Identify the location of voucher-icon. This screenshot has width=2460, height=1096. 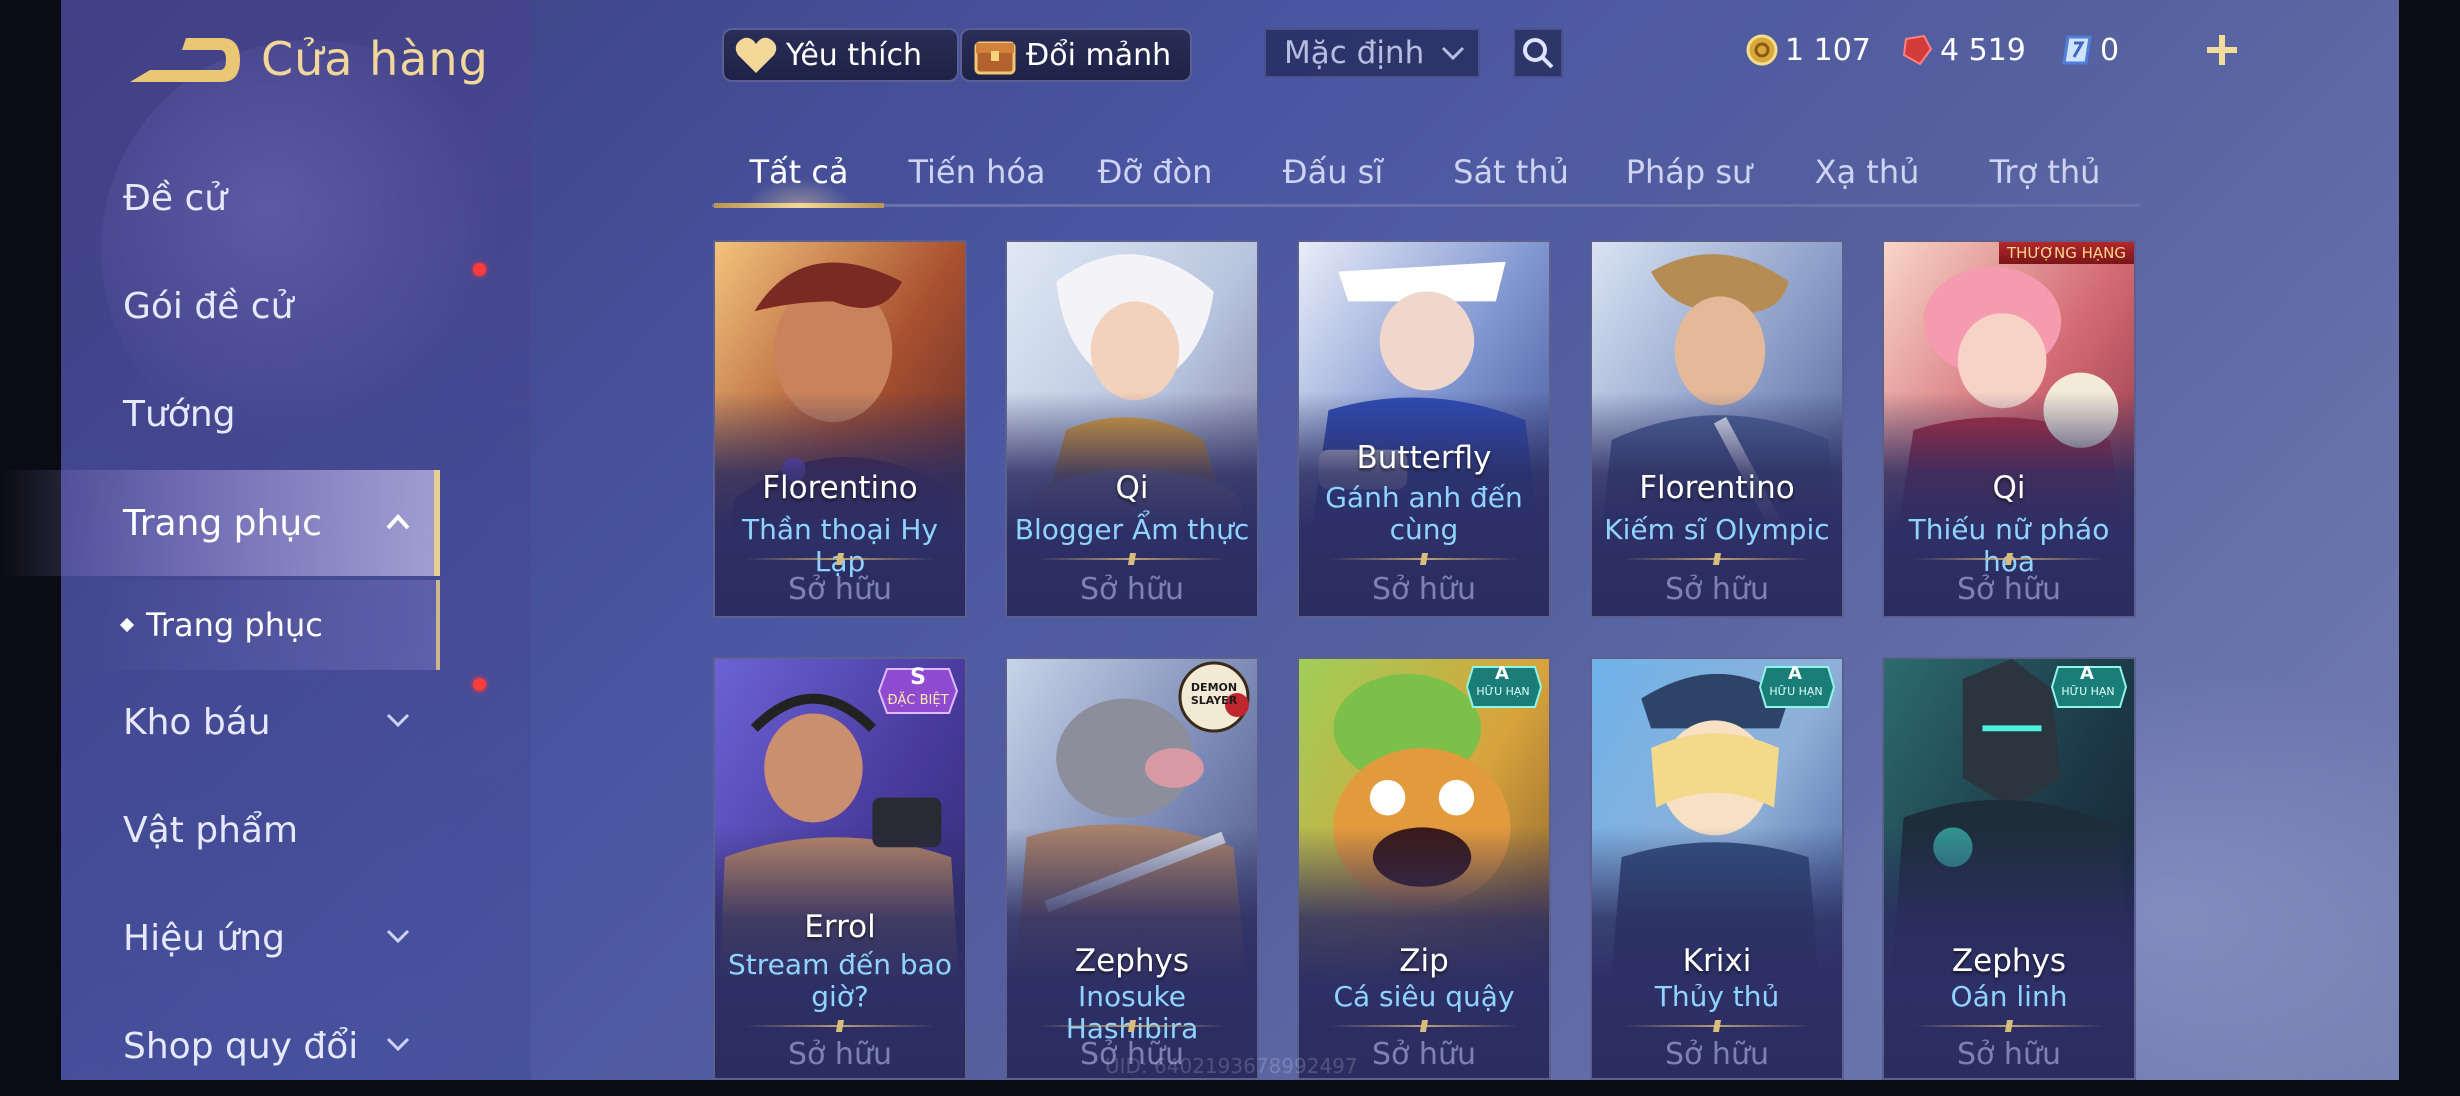
(2077, 50).